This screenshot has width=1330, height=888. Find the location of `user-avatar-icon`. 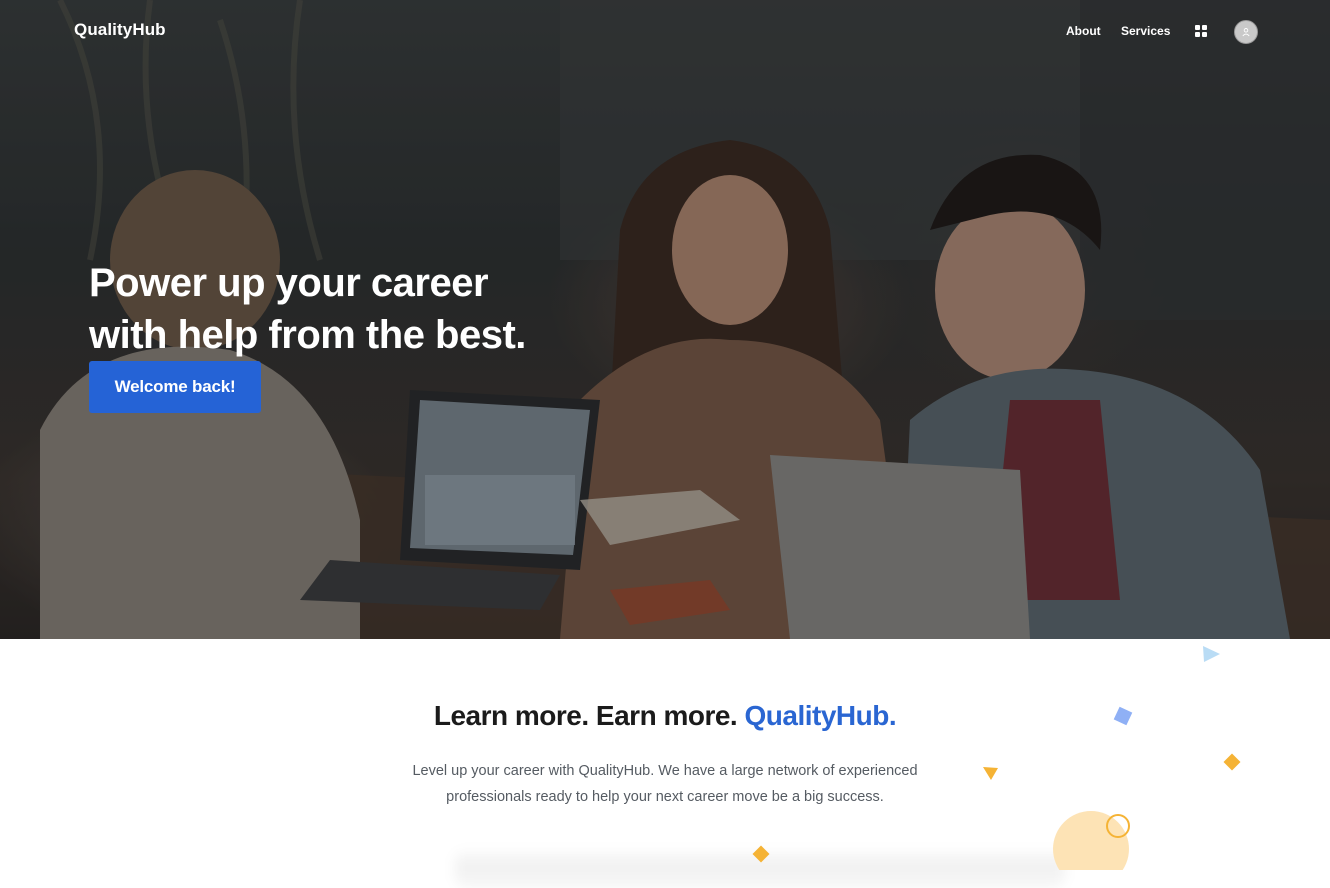

user-avatar-icon is located at coordinates (1246, 32).